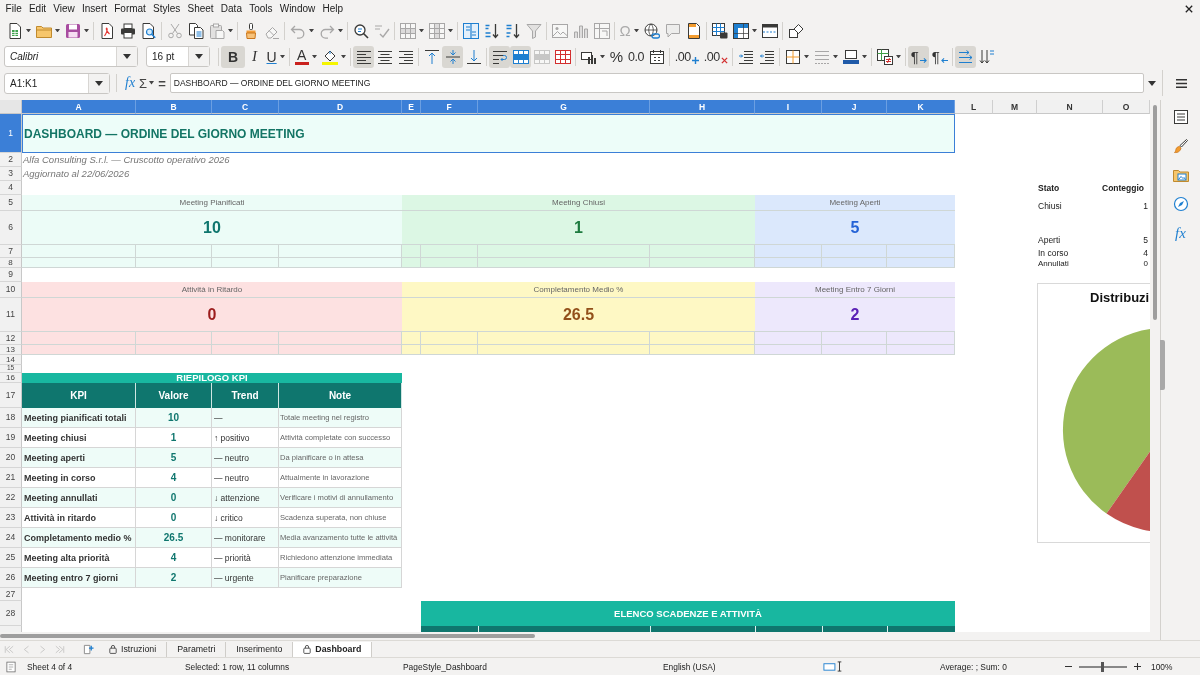 The height and width of the screenshot is (675, 1200). What do you see at coordinates (564, 107) in the screenshot?
I see `column-header: G` at bounding box center [564, 107].